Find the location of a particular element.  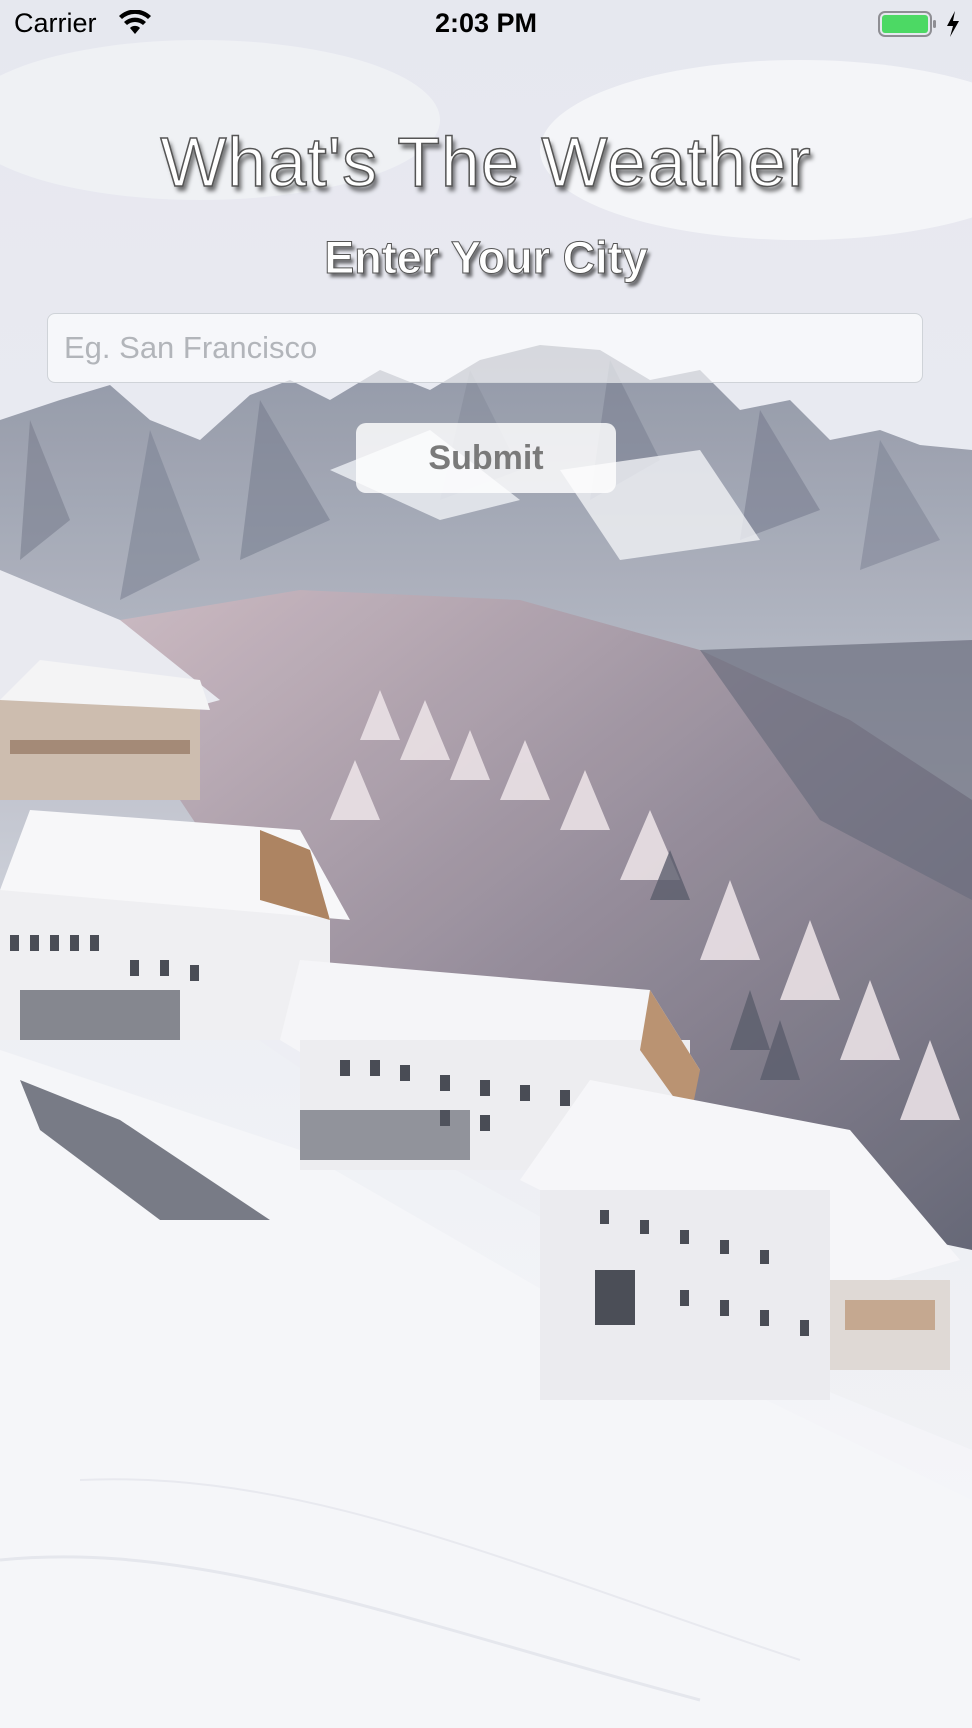

status-time: 2:03 PM is located at coordinates (486, 23).